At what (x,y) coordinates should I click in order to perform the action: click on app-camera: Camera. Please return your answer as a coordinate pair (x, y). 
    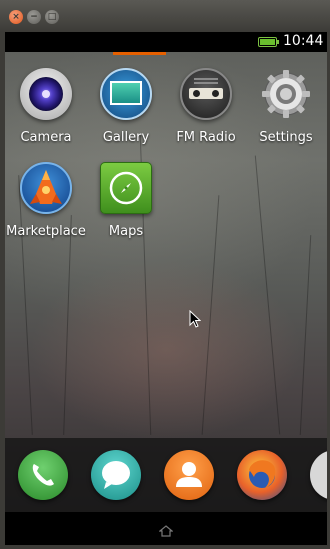
    Looking at the image, I should click on (46, 106).